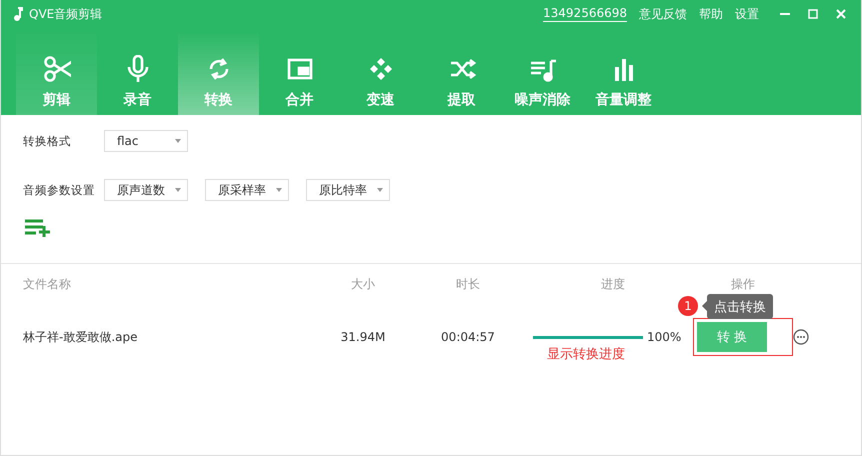 Image resolution: width=862 pixels, height=456 pixels. What do you see at coordinates (623, 74) in the screenshot?
I see `toolbar-tab: 音量调整` at bounding box center [623, 74].